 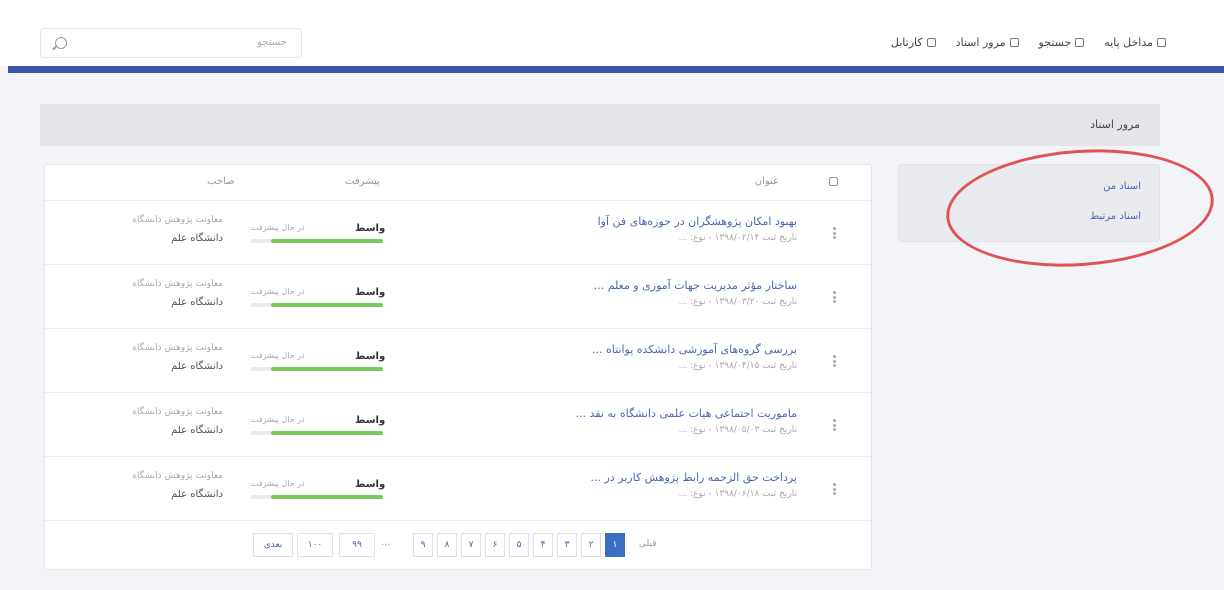 What do you see at coordinates (315, 545) in the screenshot?
I see `pagination-page-button: ۱۰۰` at bounding box center [315, 545].